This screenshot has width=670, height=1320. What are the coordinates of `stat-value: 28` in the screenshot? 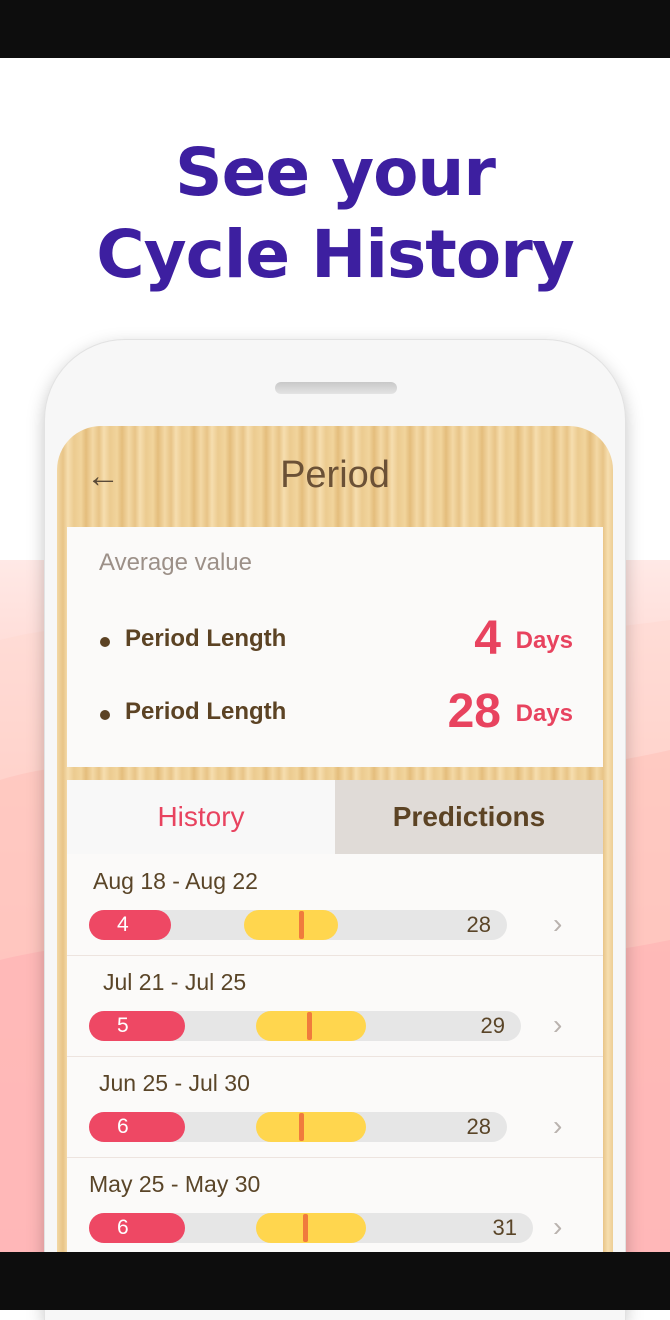 It's located at (474, 711).